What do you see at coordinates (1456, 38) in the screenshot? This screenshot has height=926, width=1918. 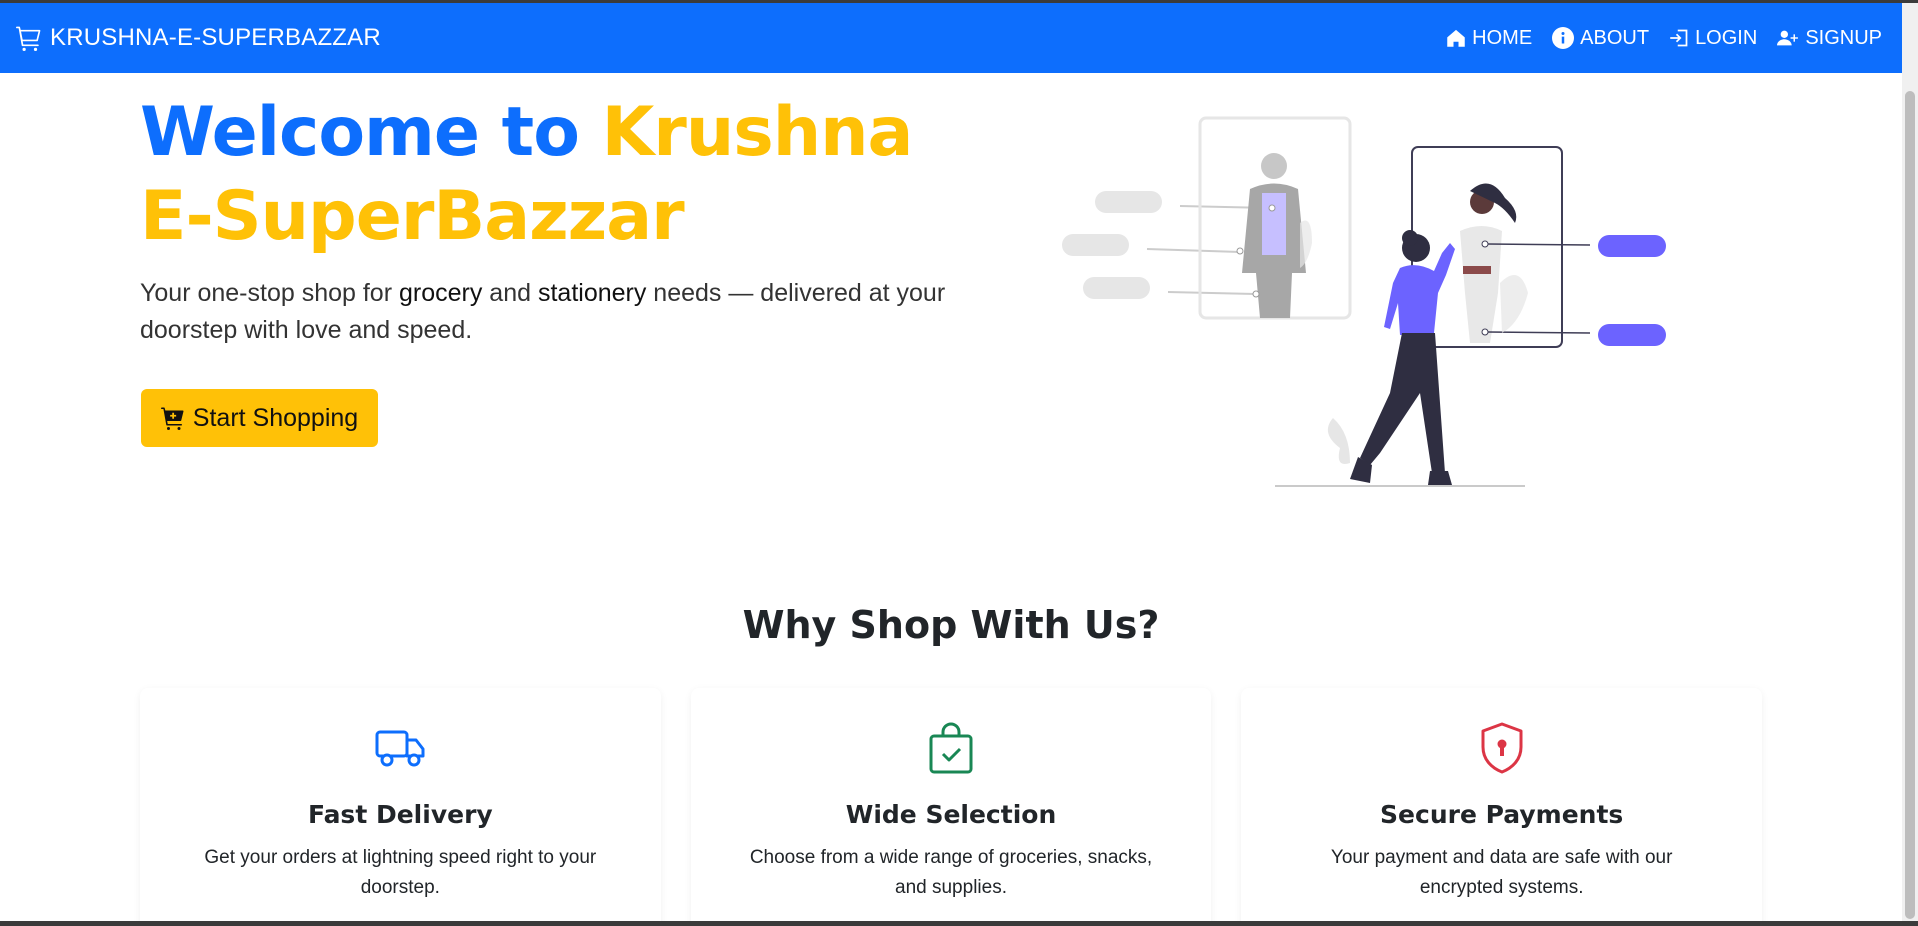 I see `home-icon` at bounding box center [1456, 38].